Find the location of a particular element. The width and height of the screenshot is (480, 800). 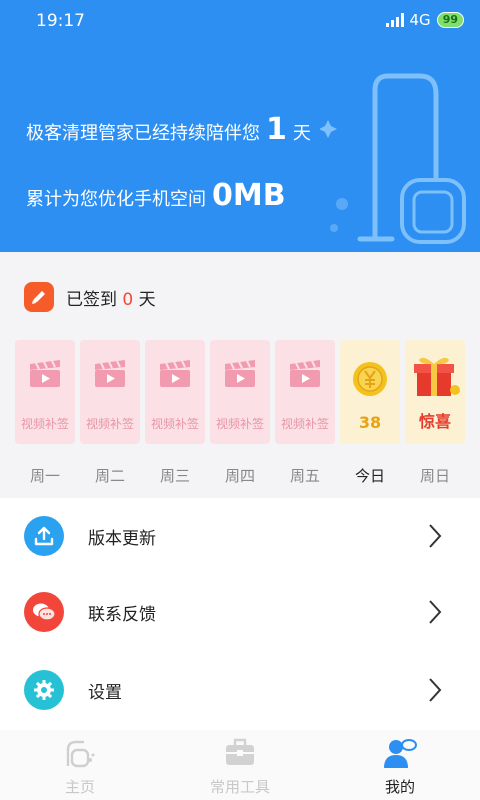

chat-bubbles-icon is located at coordinates (44, 612).